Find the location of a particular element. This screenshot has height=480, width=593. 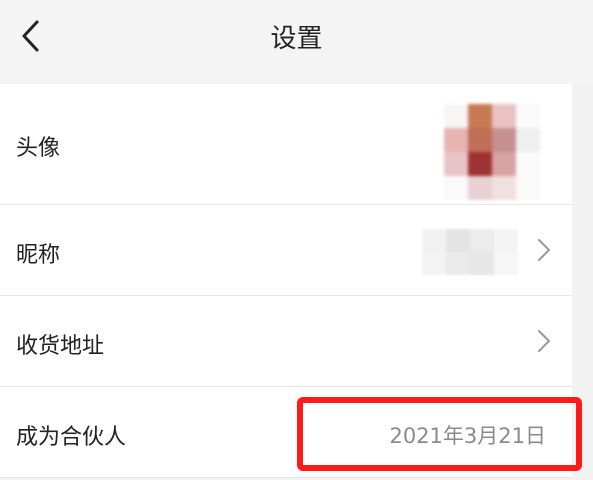

row-label-nickname: 昵称 is located at coordinates (38, 255).